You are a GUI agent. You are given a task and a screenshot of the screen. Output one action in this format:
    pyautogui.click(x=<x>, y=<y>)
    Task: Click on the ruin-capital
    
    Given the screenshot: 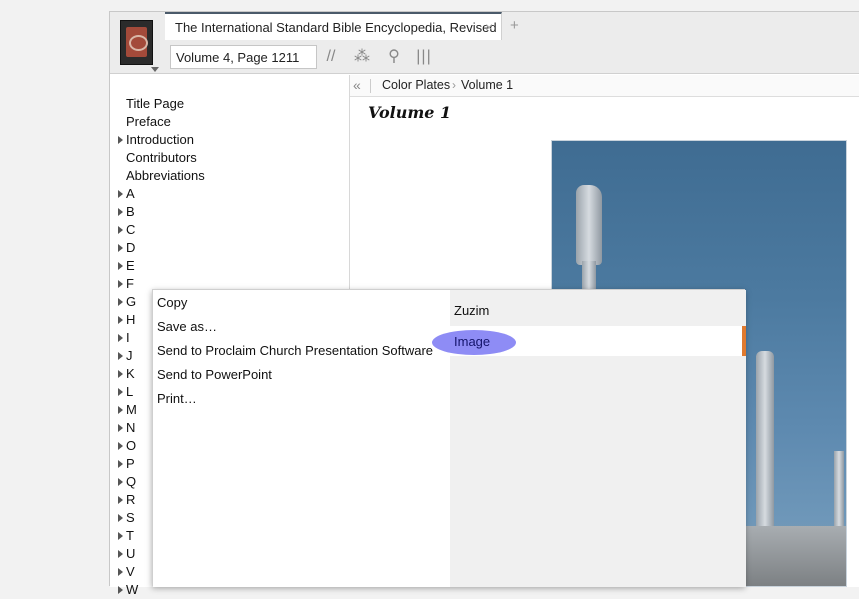 What is the action you would take?
    pyautogui.click(x=589, y=225)
    